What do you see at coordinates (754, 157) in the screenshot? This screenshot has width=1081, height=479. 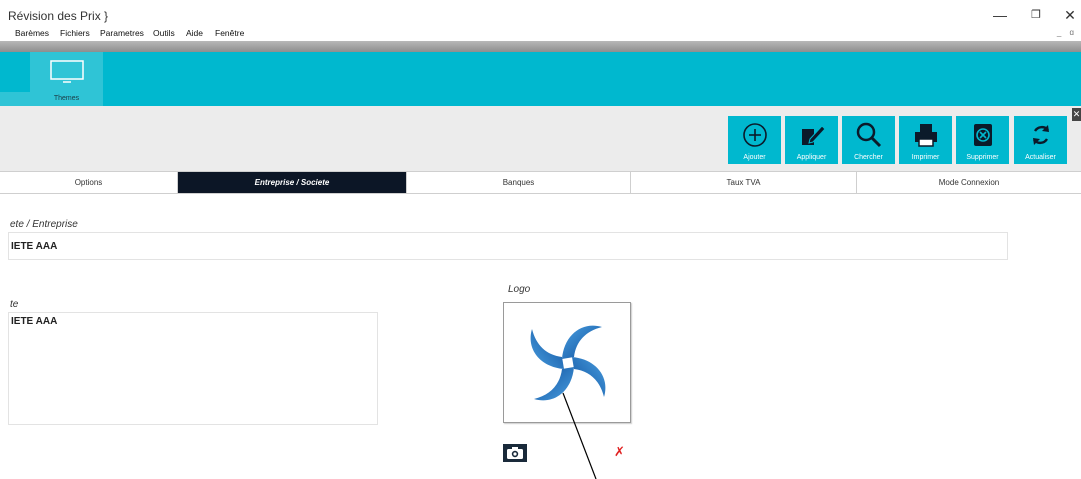 I see `ajouter-label: Ajouter` at bounding box center [754, 157].